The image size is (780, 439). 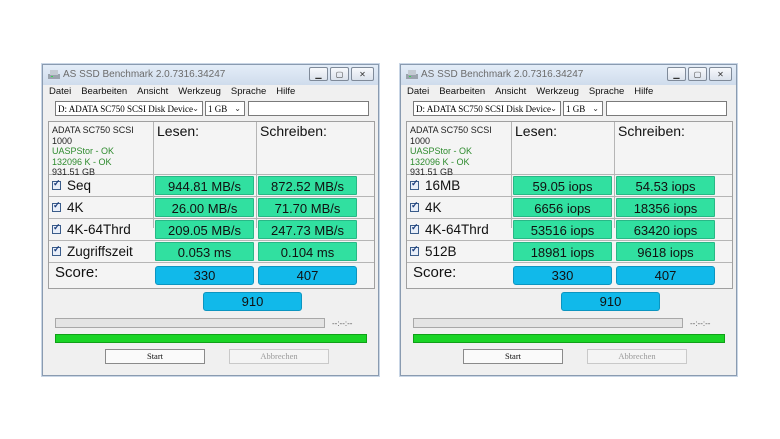 What do you see at coordinates (665, 251) in the screenshot?
I see `write-value: 9618 iops` at bounding box center [665, 251].